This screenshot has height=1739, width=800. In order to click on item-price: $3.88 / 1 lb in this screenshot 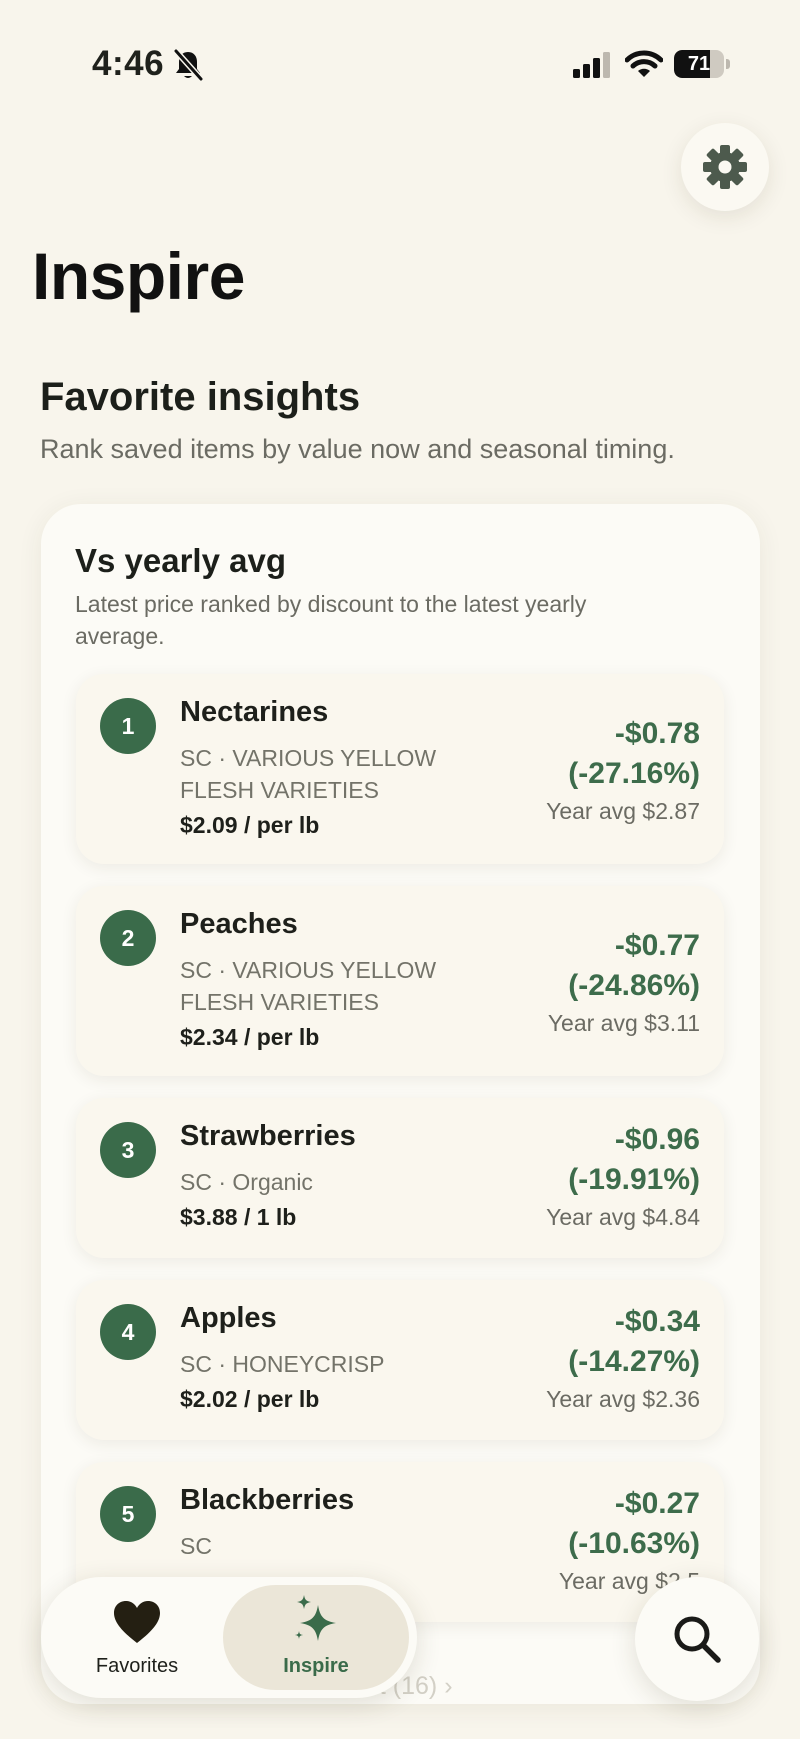, I will do `click(238, 1217)`.